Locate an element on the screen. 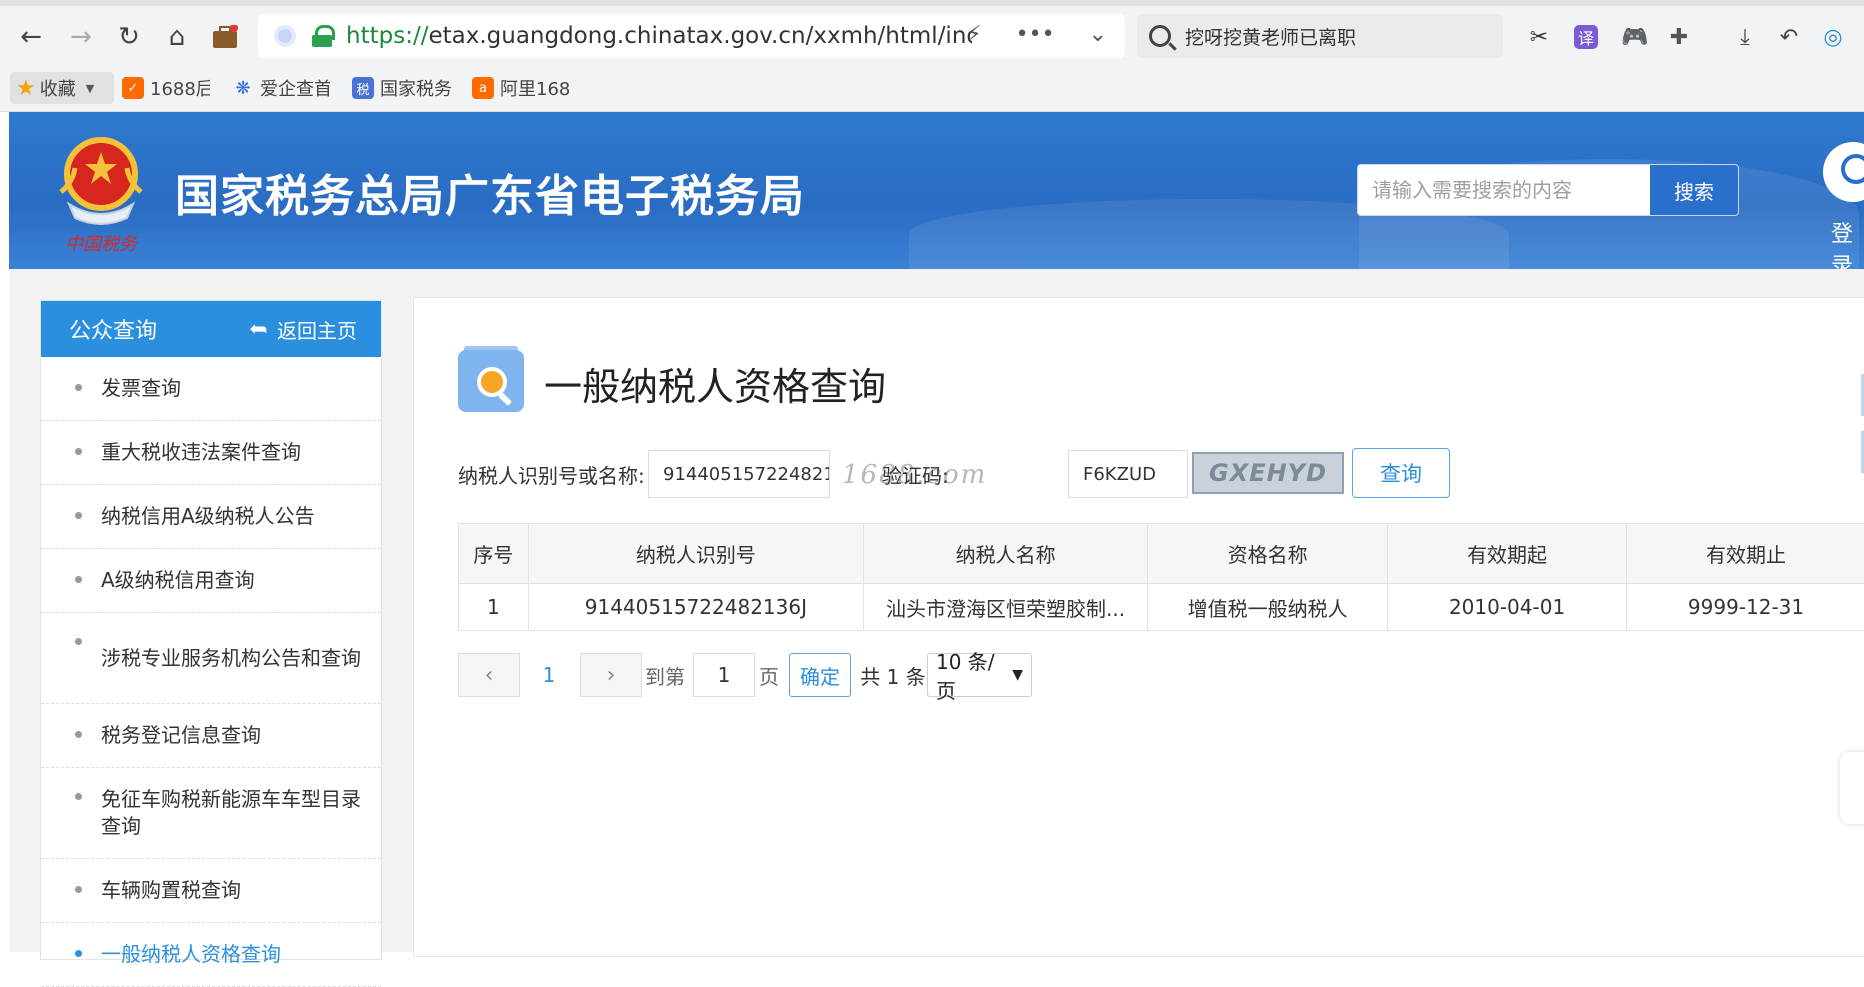 The width and height of the screenshot is (1864, 987). taxpayer-id-label: 纳税人识别号或名称: is located at coordinates (551, 474).